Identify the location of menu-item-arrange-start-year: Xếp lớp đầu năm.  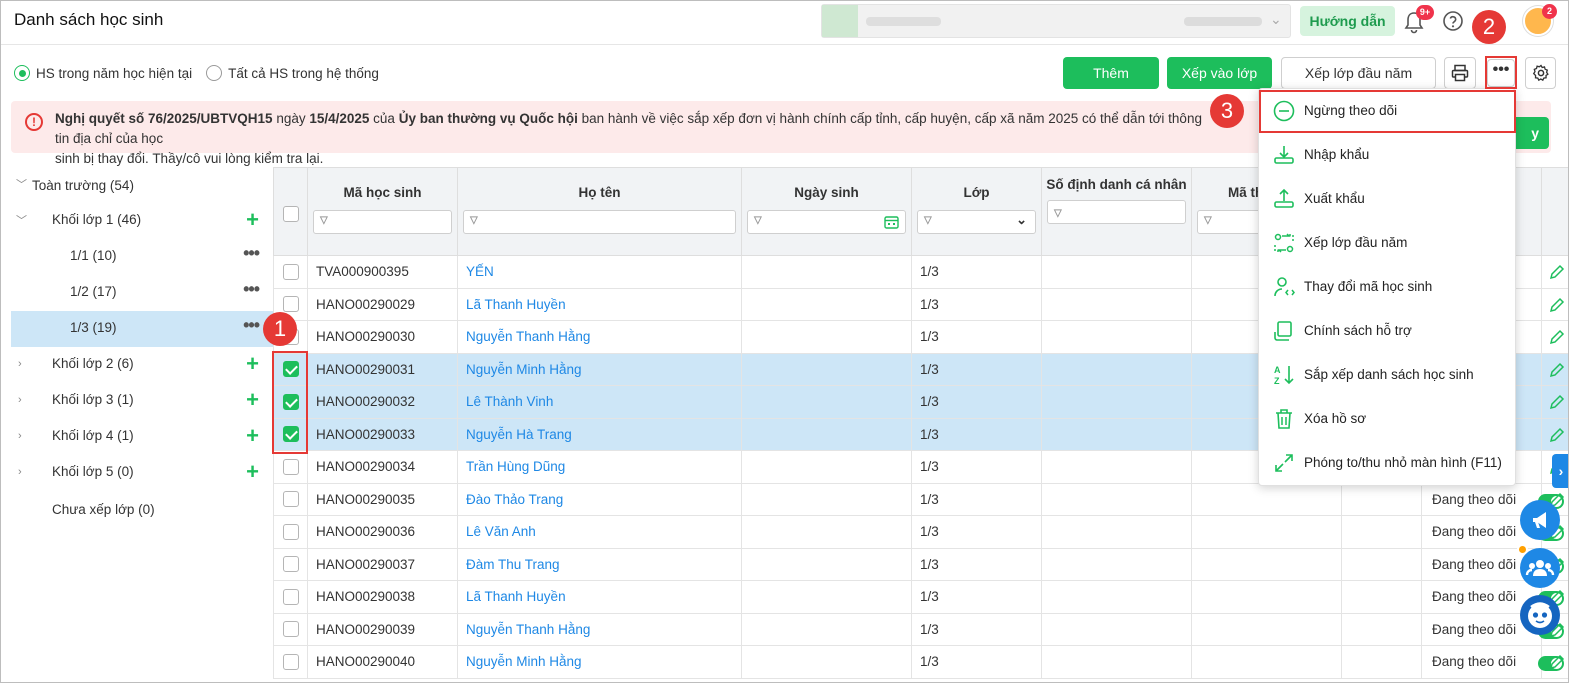
(1388, 243).